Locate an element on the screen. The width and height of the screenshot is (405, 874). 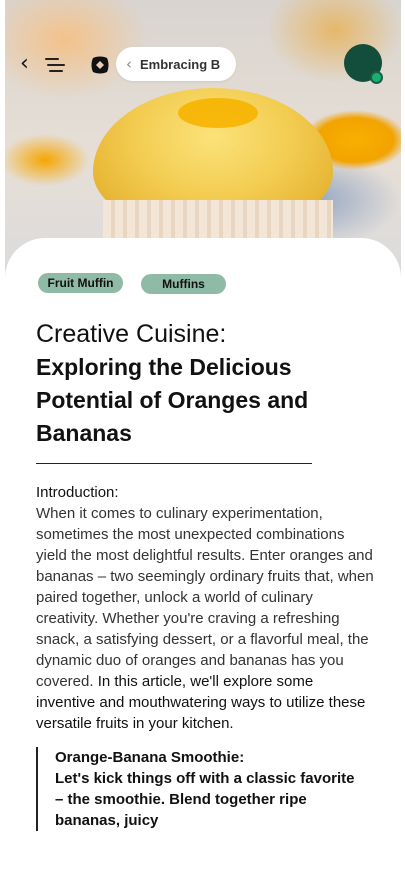
tag-fruit-muffin: Fruit Muffin is located at coordinates (80, 283).